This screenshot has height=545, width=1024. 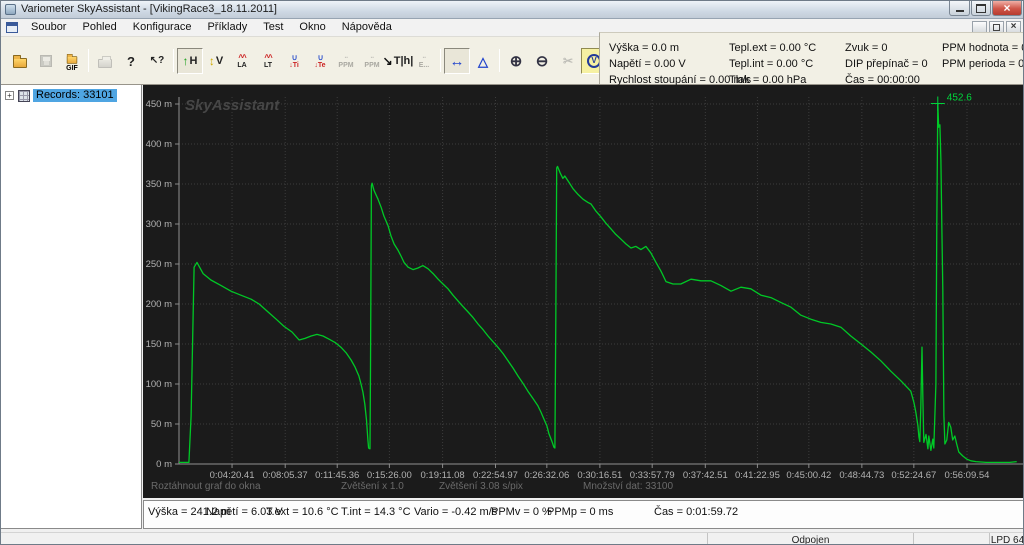 What do you see at coordinates (951, 538) in the screenshot?
I see `status-spacer` at bounding box center [951, 538].